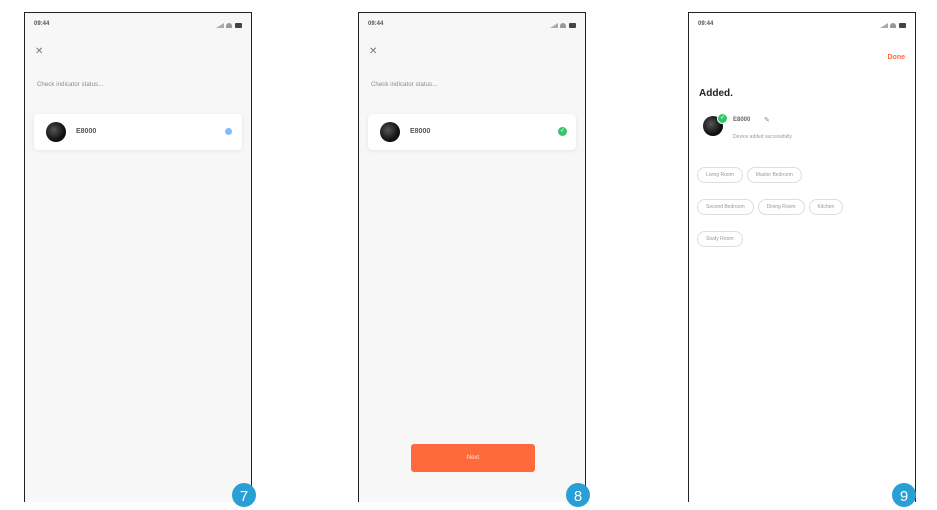 The width and height of the screenshot is (937, 510). Describe the element at coordinates (244, 495) in the screenshot. I see `step-badge: 7` at that location.